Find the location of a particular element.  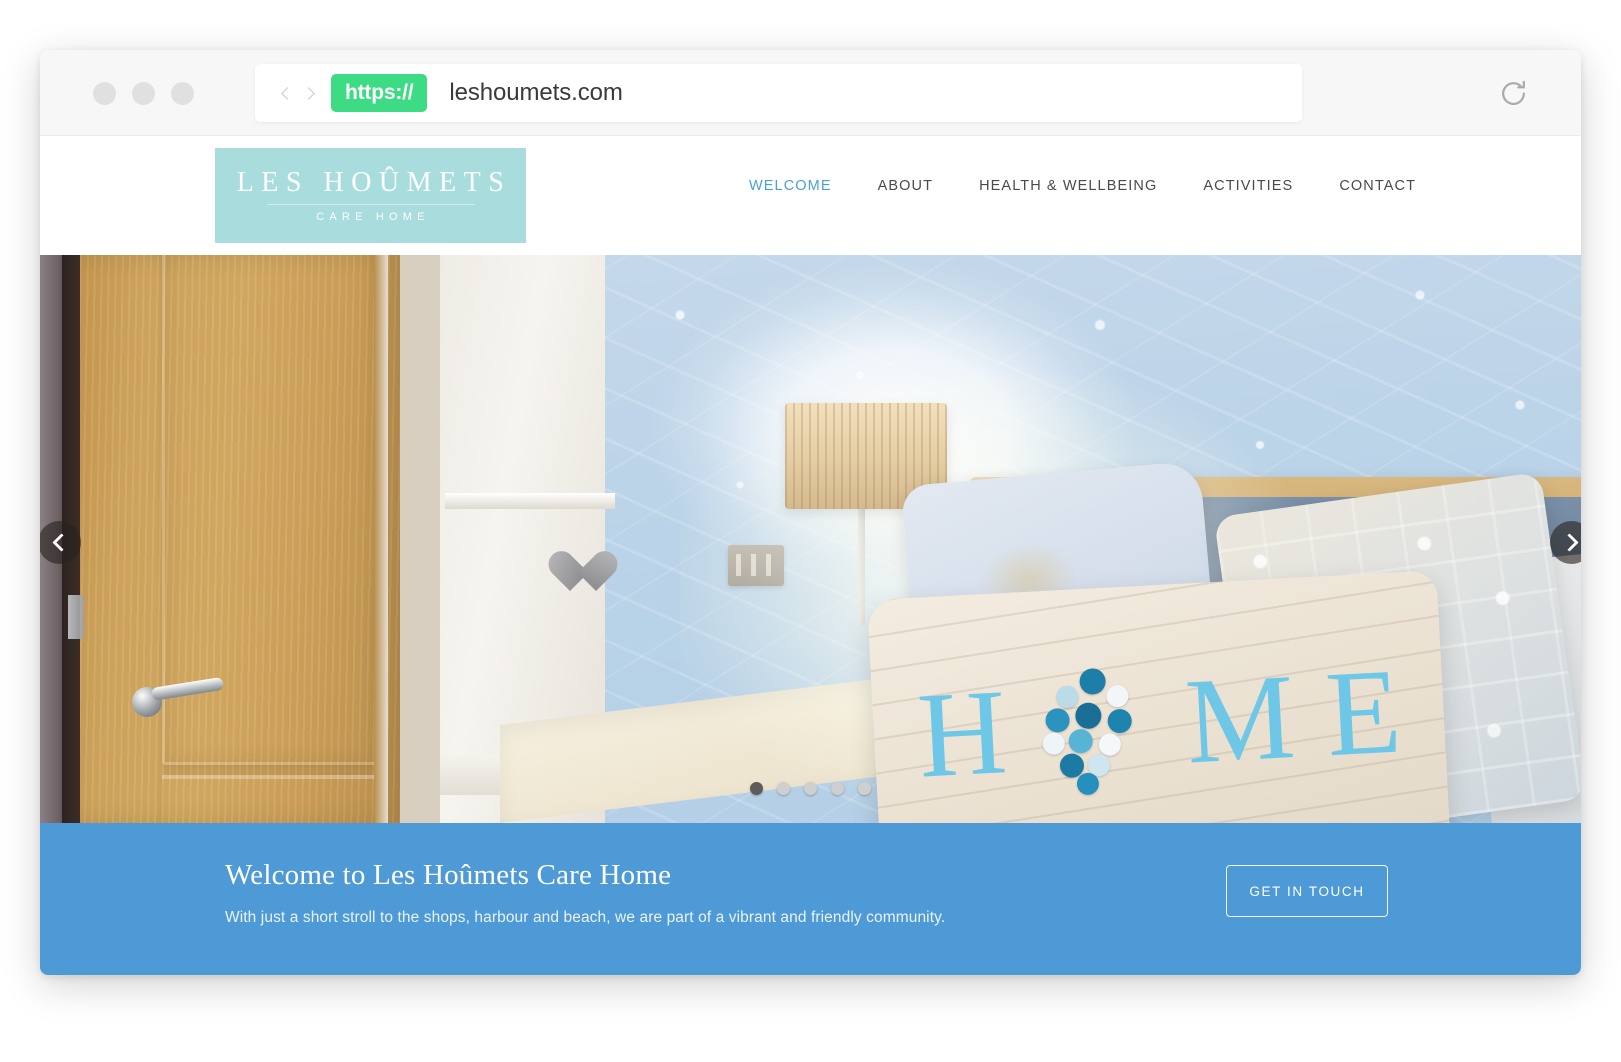

browser-toolbar: https:// leshoumets.com is located at coordinates (810, 93).